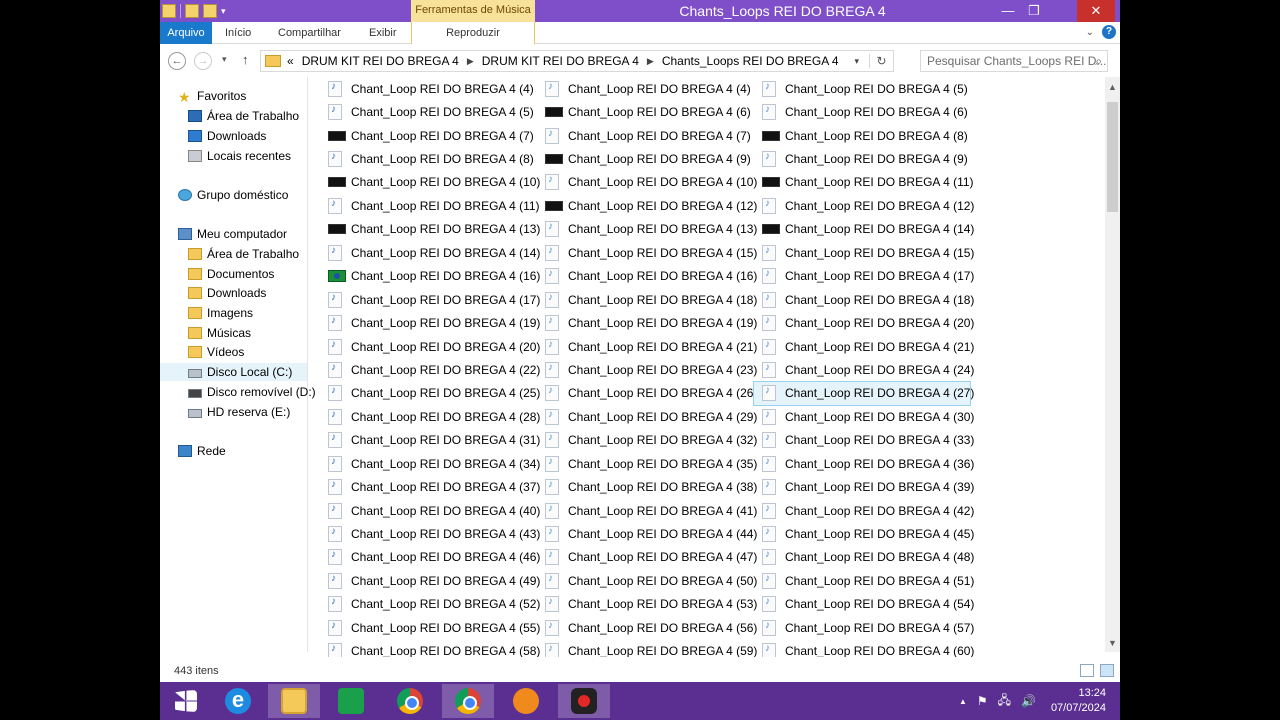 The width and height of the screenshot is (1280, 720). What do you see at coordinates (430, 205) in the screenshot?
I see `file-item: Chant_Loop REI DO BREGA 4 (11)` at bounding box center [430, 205].